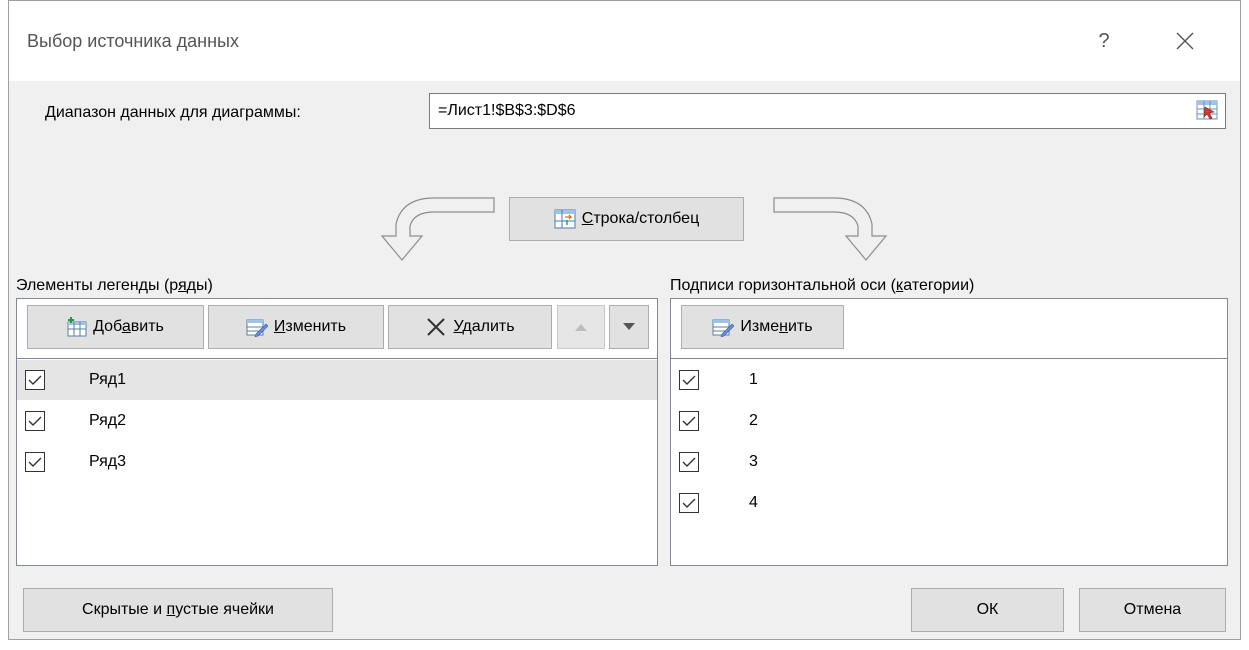 This screenshot has width=1249, height=650. I want to click on close-button, so click(1185, 41).